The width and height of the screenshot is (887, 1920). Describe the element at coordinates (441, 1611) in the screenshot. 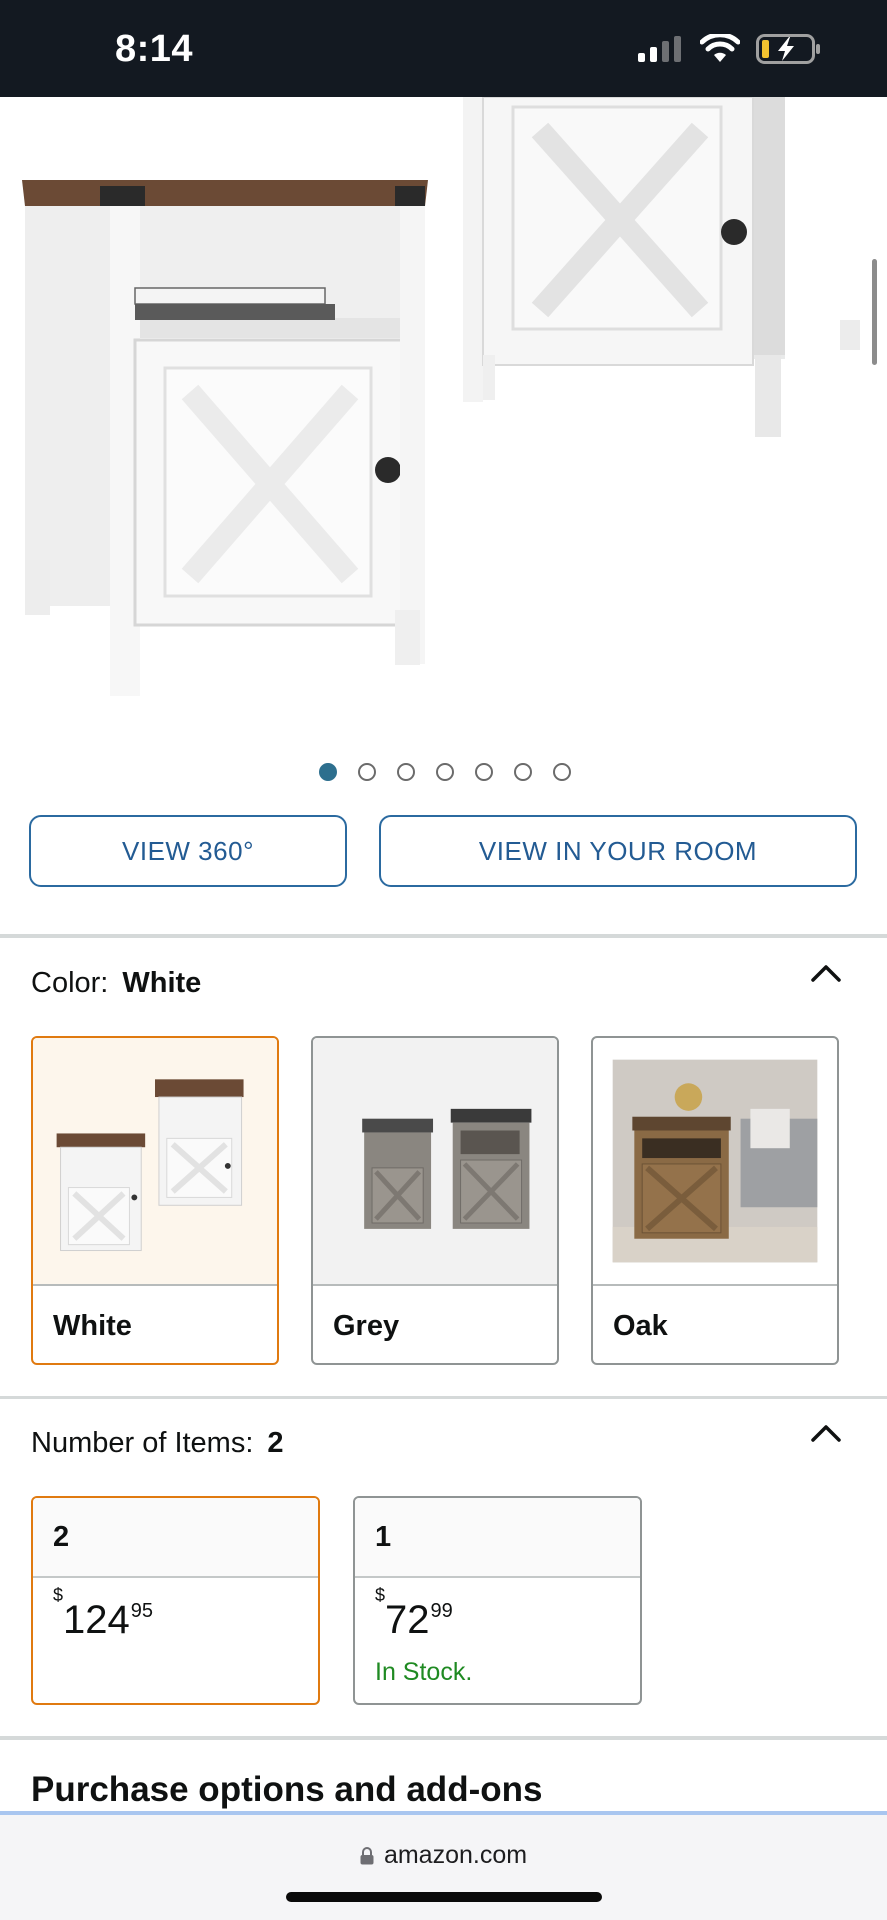

I see `price-fraction: 99` at that location.